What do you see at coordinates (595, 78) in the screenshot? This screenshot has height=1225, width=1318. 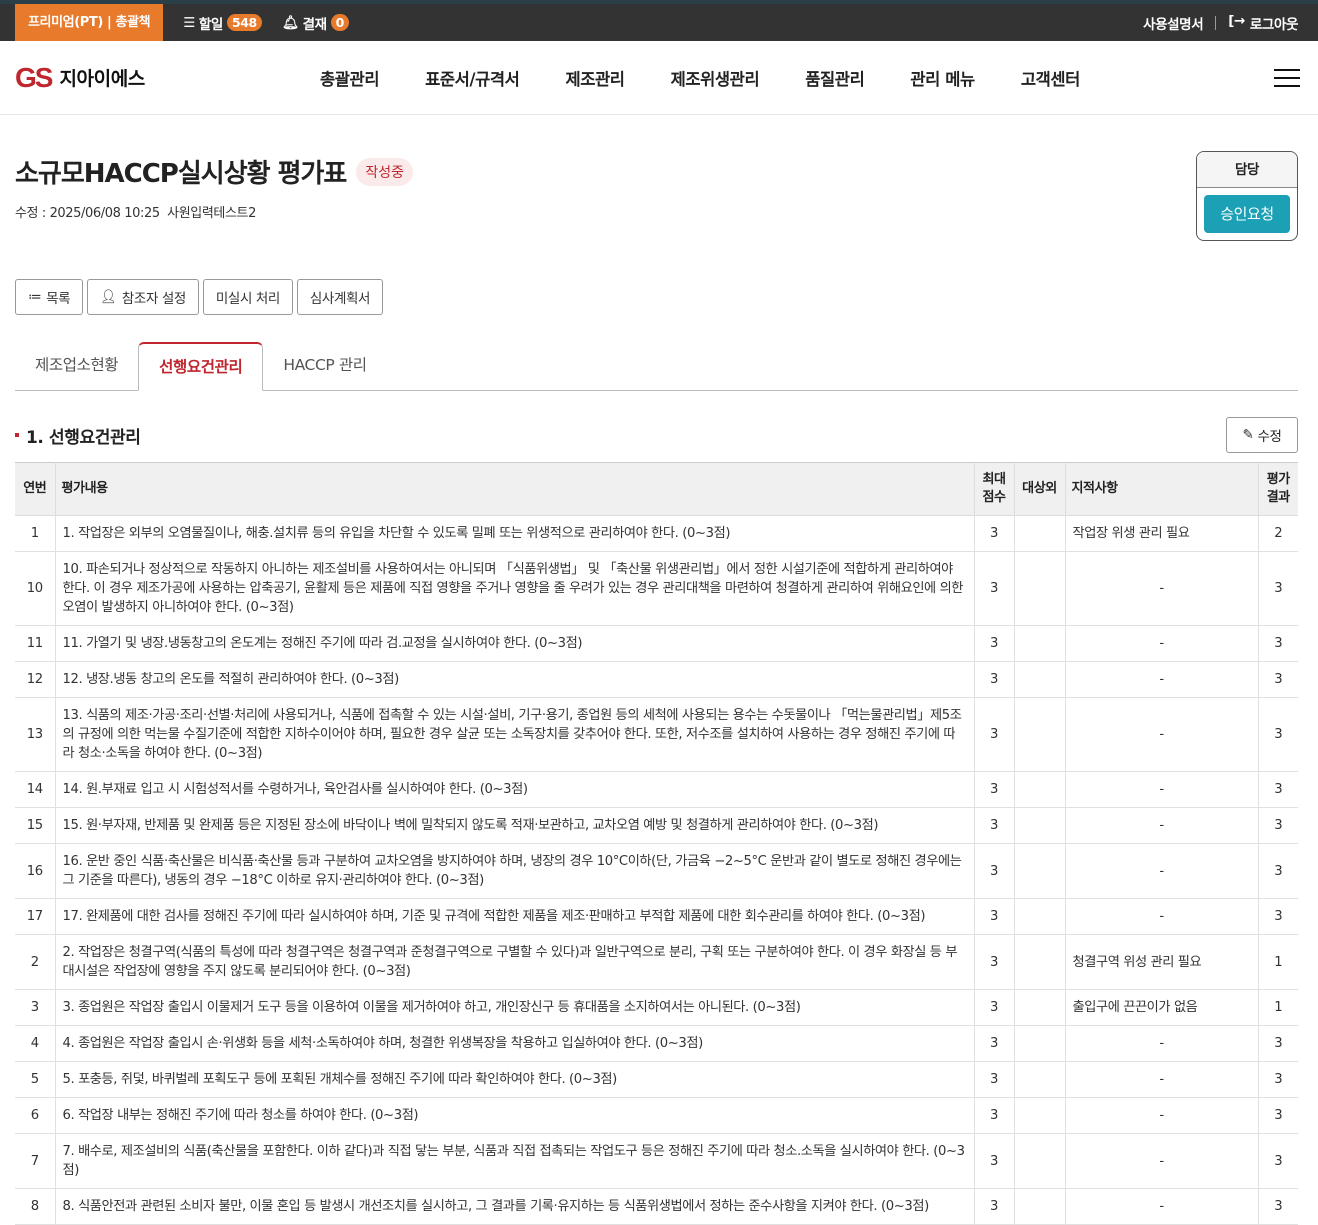 I see `nav-item: 제조관리` at bounding box center [595, 78].